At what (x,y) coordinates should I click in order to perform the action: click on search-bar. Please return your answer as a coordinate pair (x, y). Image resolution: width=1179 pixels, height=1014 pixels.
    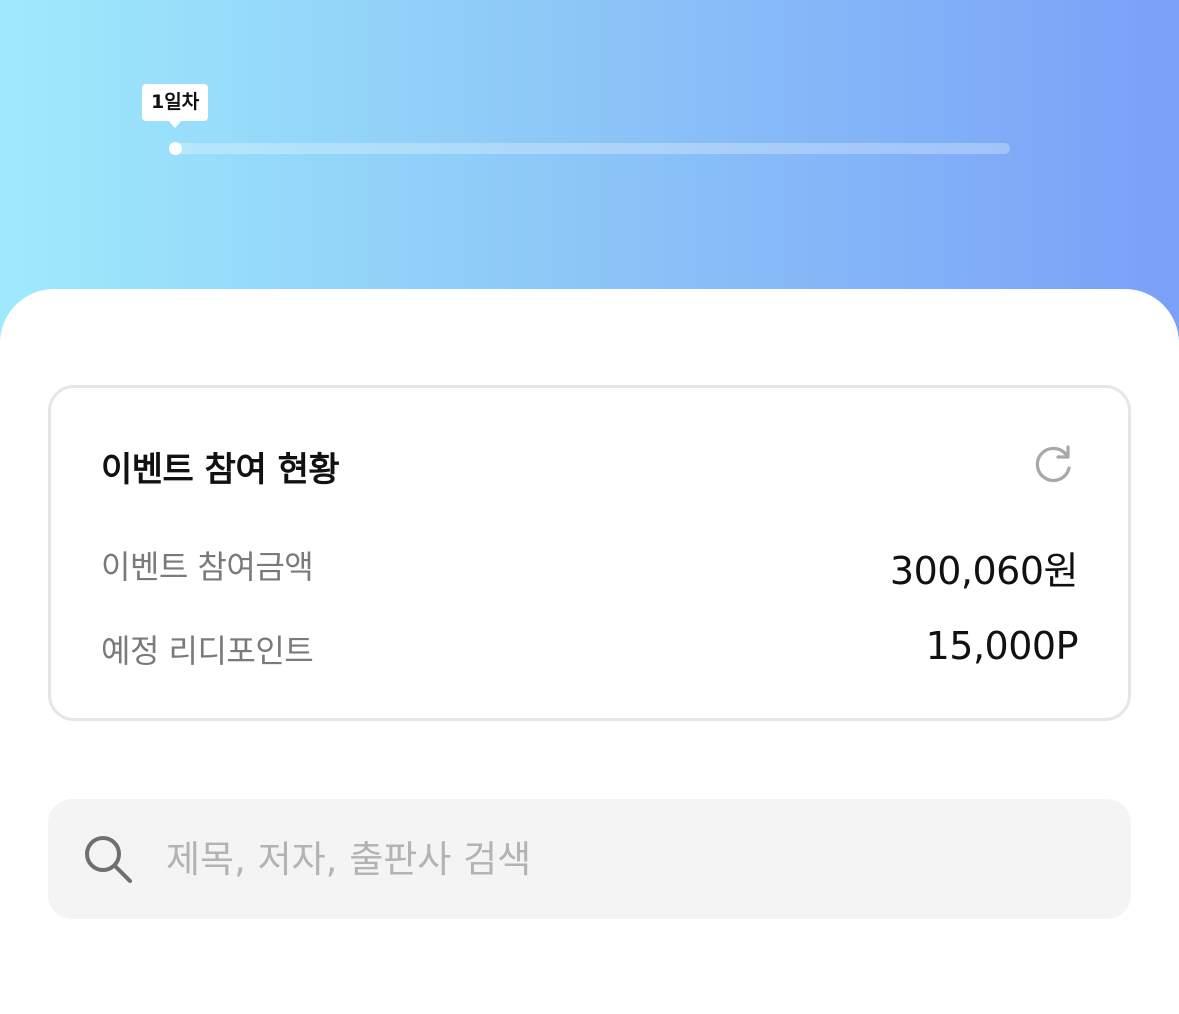
    Looking at the image, I should click on (589, 859).